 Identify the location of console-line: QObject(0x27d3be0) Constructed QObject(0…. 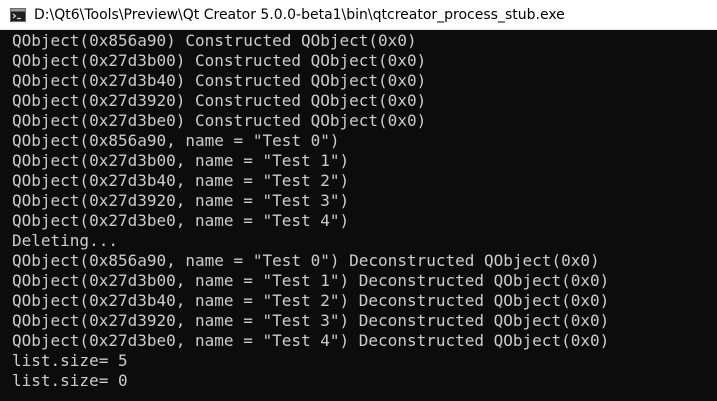
(219, 120).